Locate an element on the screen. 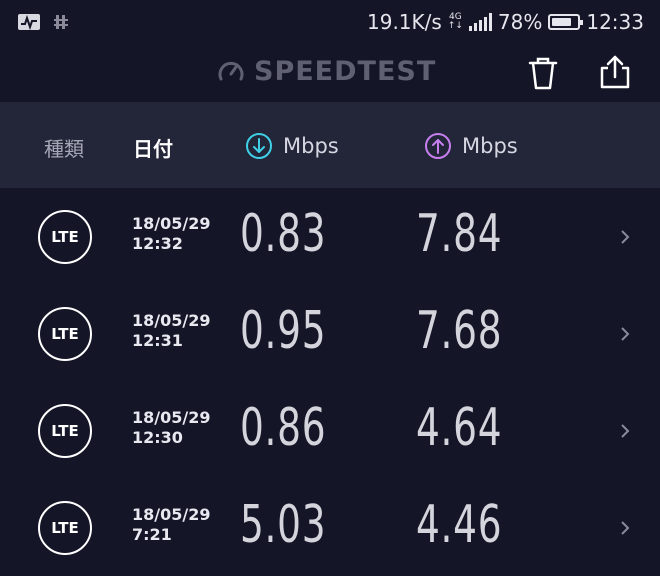 The height and width of the screenshot is (576, 660). upload-value: 7.84 is located at coordinates (459, 234).